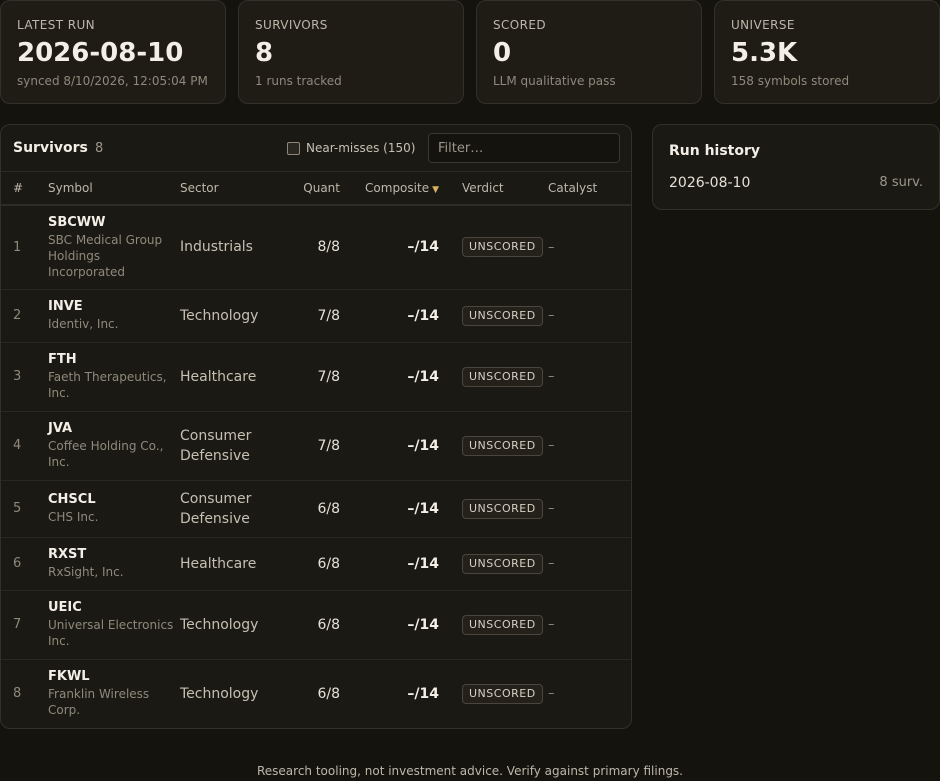 This screenshot has height=781, width=940. Describe the element at coordinates (524, 148) in the screenshot. I see `filter-input` at that location.